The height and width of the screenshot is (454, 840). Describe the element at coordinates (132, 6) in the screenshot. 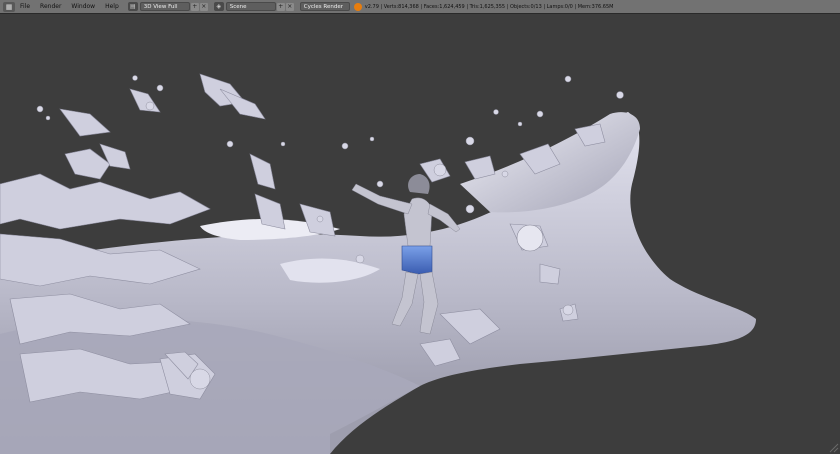

I see `layout-grid-icon: ▤` at that location.